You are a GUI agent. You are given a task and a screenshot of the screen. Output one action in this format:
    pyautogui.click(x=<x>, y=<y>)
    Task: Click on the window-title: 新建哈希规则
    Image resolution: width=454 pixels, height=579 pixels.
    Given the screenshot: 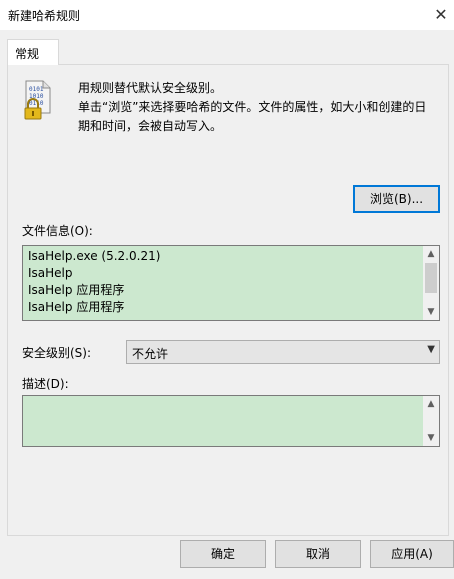 What is the action you would take?
    pyautogui.click(x=44, y=16)
    